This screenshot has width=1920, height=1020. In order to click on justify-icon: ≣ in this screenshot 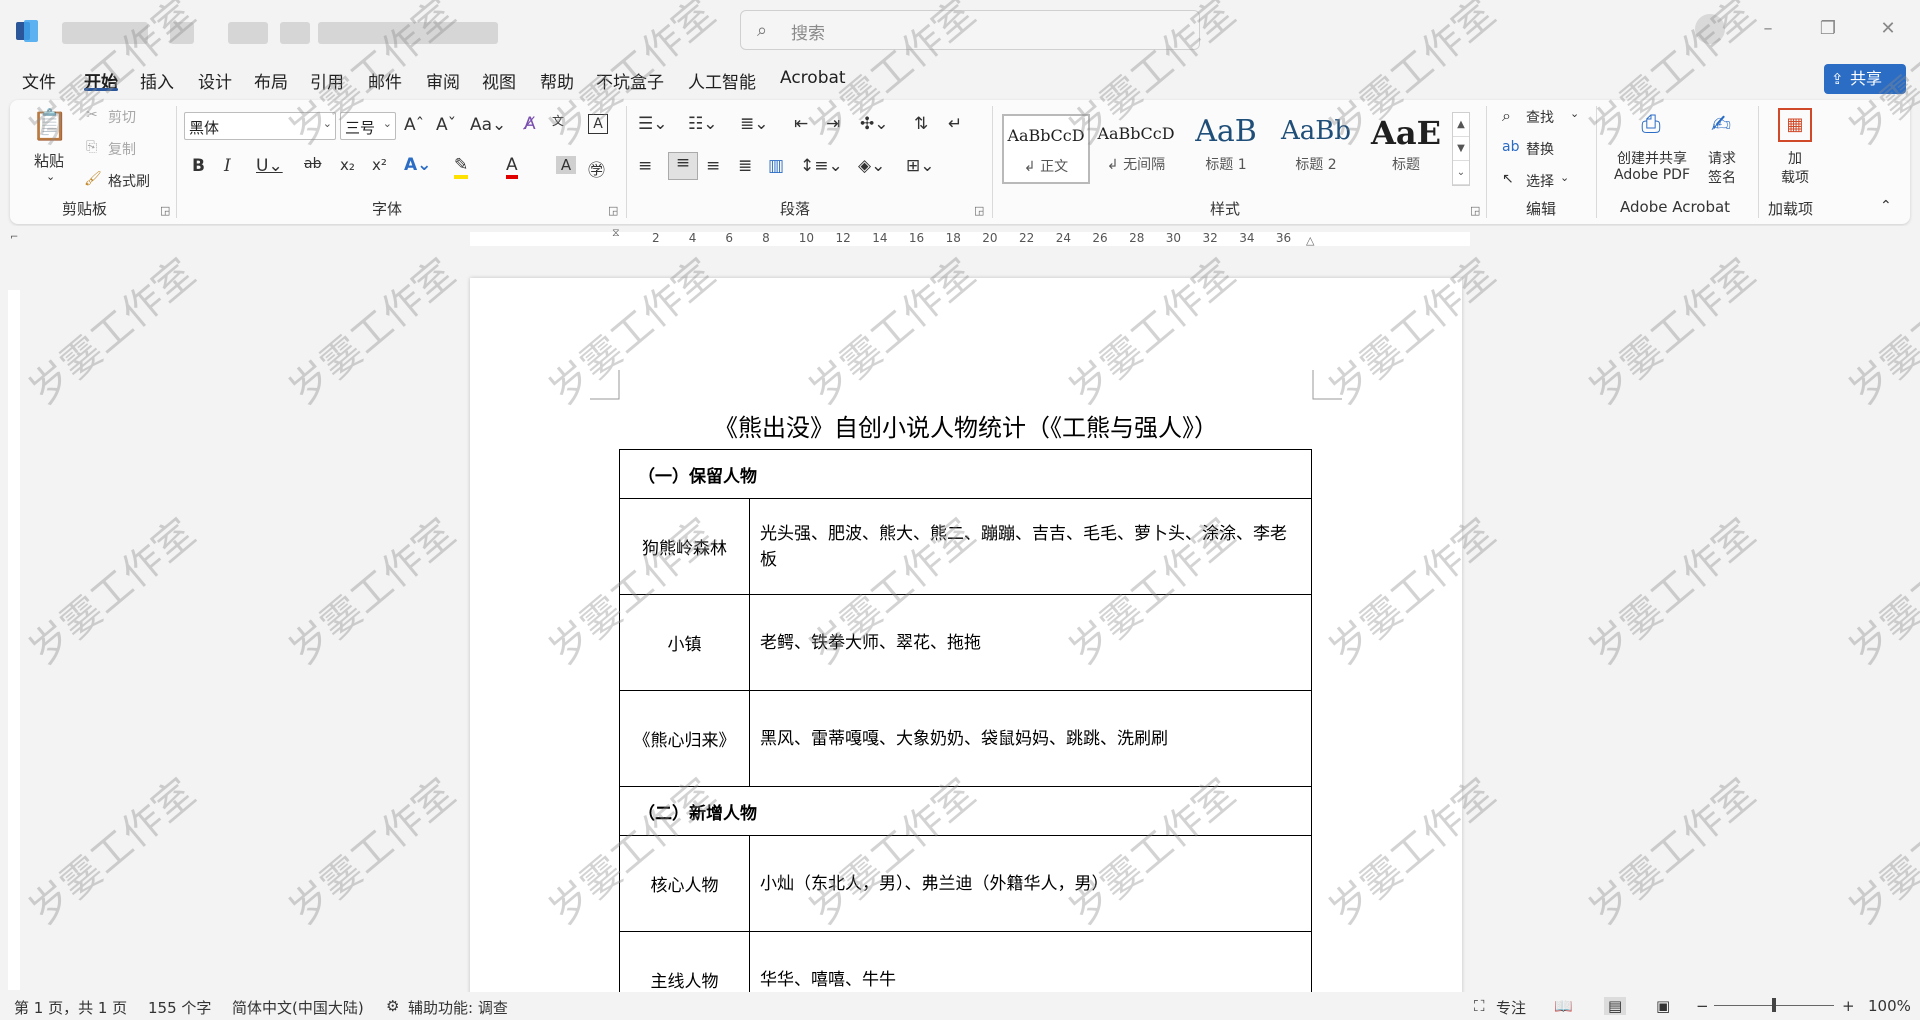, I will do `click(745, 166)`.